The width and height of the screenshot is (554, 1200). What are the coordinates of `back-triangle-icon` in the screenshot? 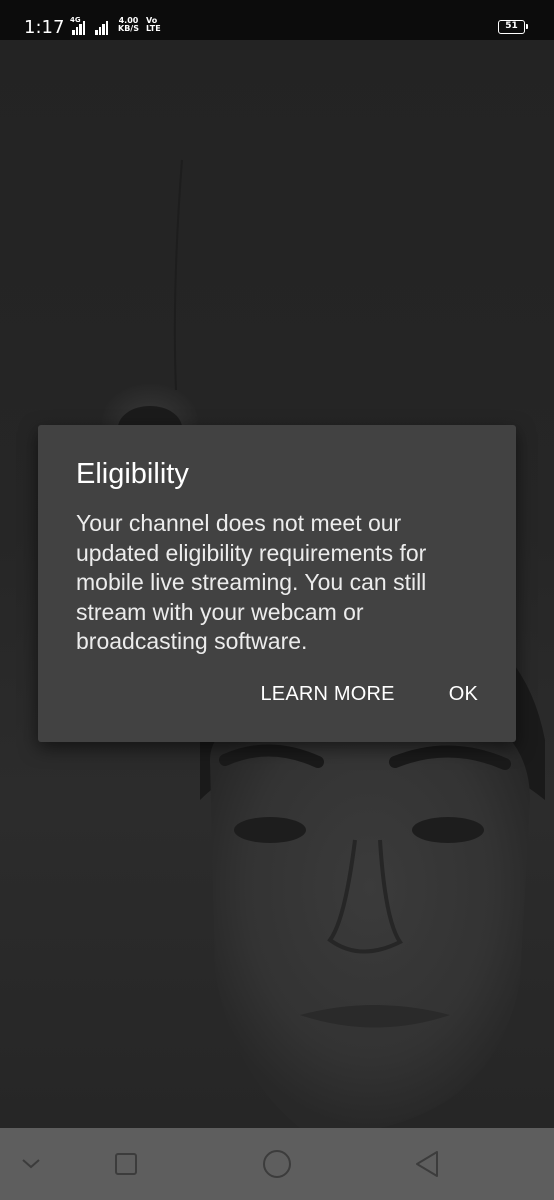 It's located at (427, 1164).